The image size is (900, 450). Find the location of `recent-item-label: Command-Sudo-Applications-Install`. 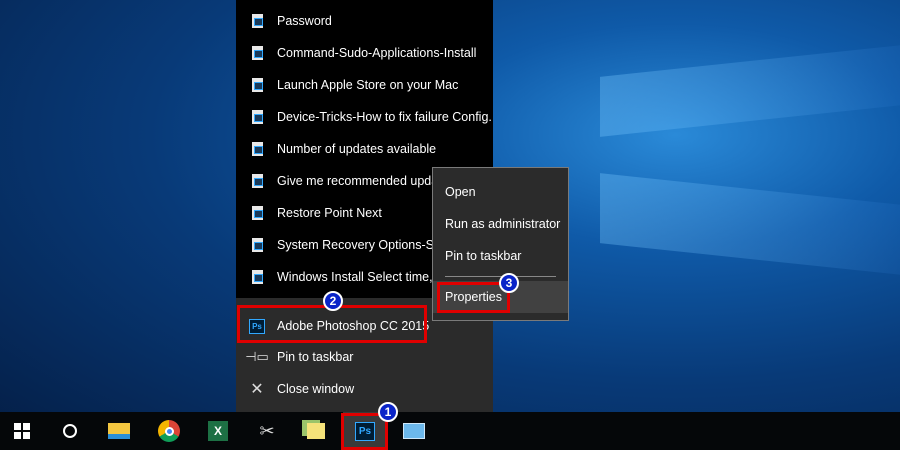

recent-item-label: Command-Sudo-Applications-Install is located at coordinates (377, 53).